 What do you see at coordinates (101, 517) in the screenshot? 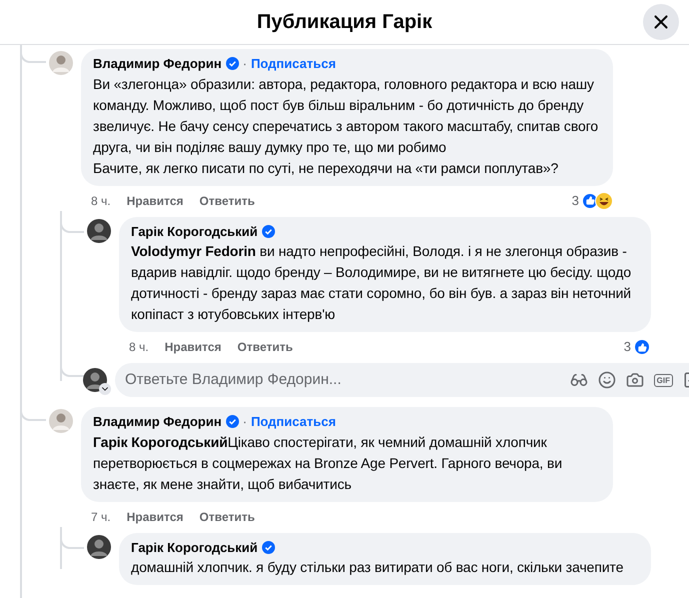
I see `comment-time: 7 ч.` at bounding box center [101, 517].